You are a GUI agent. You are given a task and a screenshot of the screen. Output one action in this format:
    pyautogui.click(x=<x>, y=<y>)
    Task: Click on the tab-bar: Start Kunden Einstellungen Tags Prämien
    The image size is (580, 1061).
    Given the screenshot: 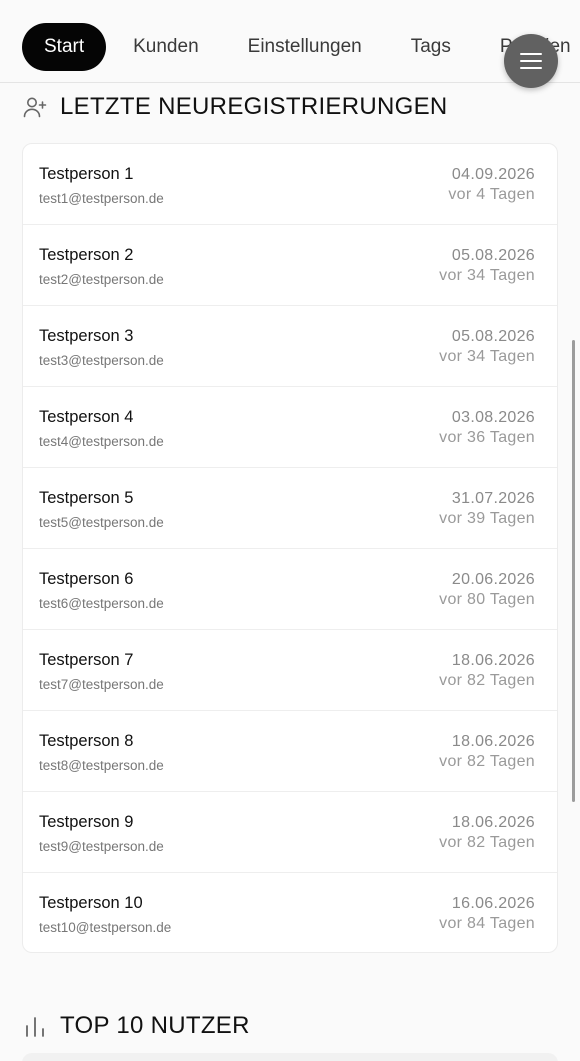 What is the action you would take?
    pyautogui.click(x=301, y=47)
    